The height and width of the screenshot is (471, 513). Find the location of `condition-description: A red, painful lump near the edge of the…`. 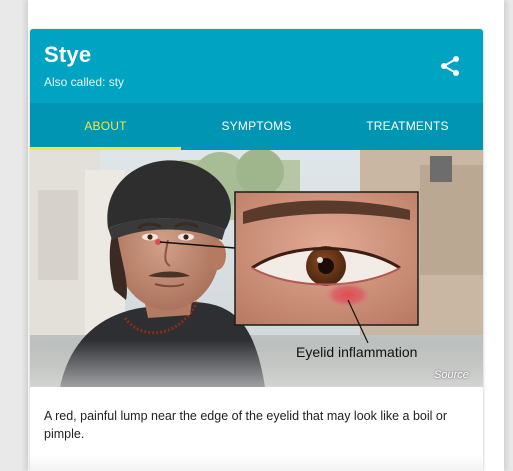

condition-description: A red, painful lump near the edge of the… is located at coordinates (246, 425).